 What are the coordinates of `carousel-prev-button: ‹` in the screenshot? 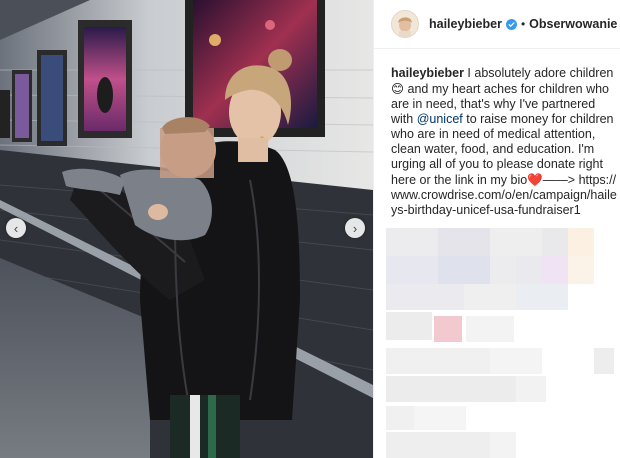 It's located at (16, 228).